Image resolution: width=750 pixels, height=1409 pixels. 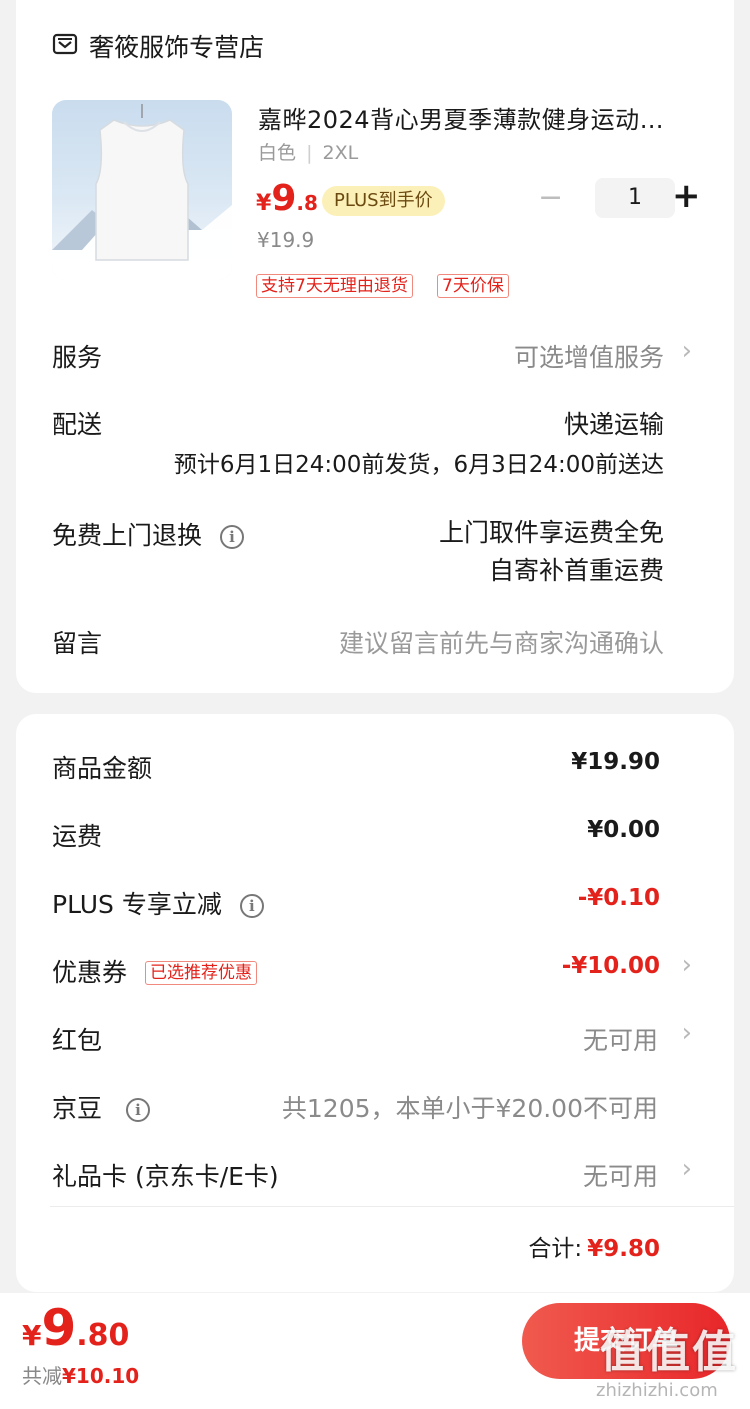 I want to click on price-integer: 9, so click(x=284, y=198).